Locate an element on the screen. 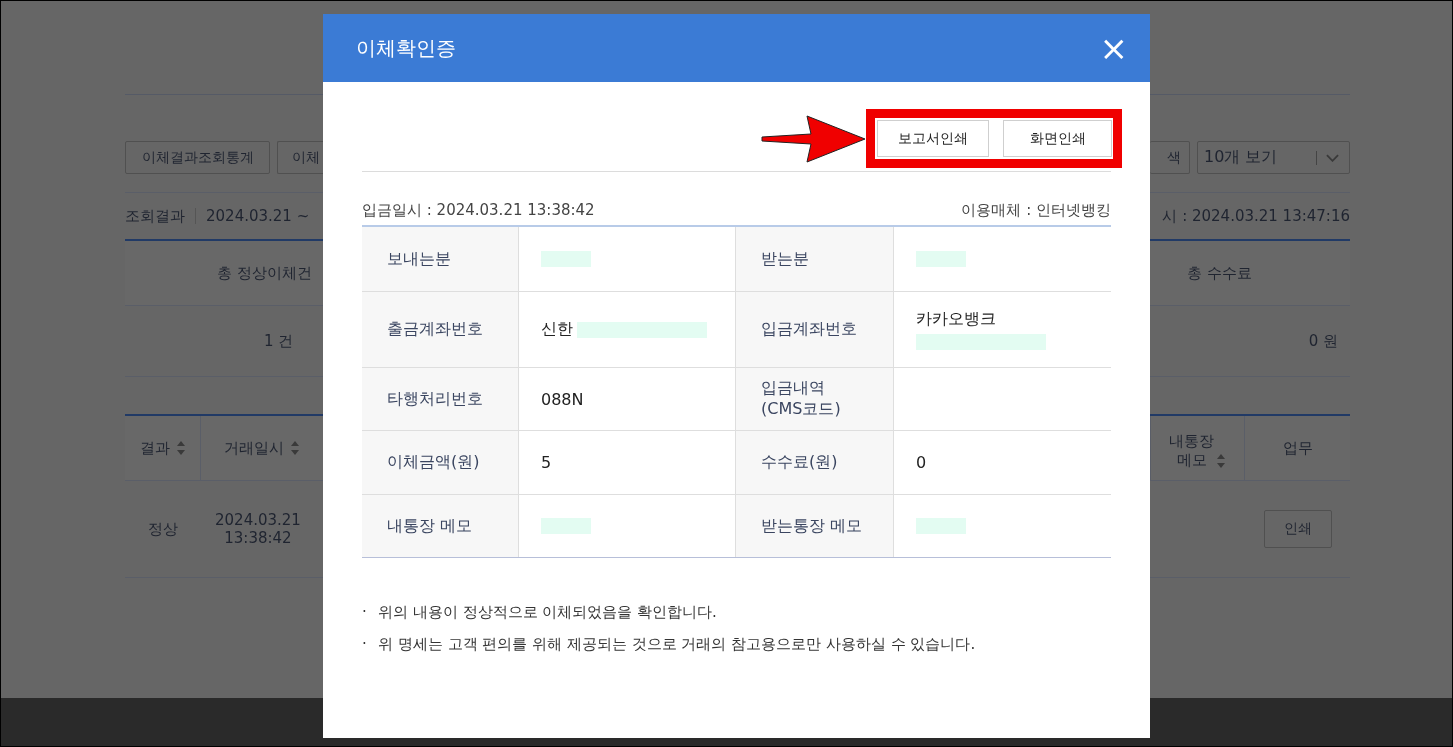  table-cell: 2024.03.21 13:38:42 is located at coordinates (258, 529).